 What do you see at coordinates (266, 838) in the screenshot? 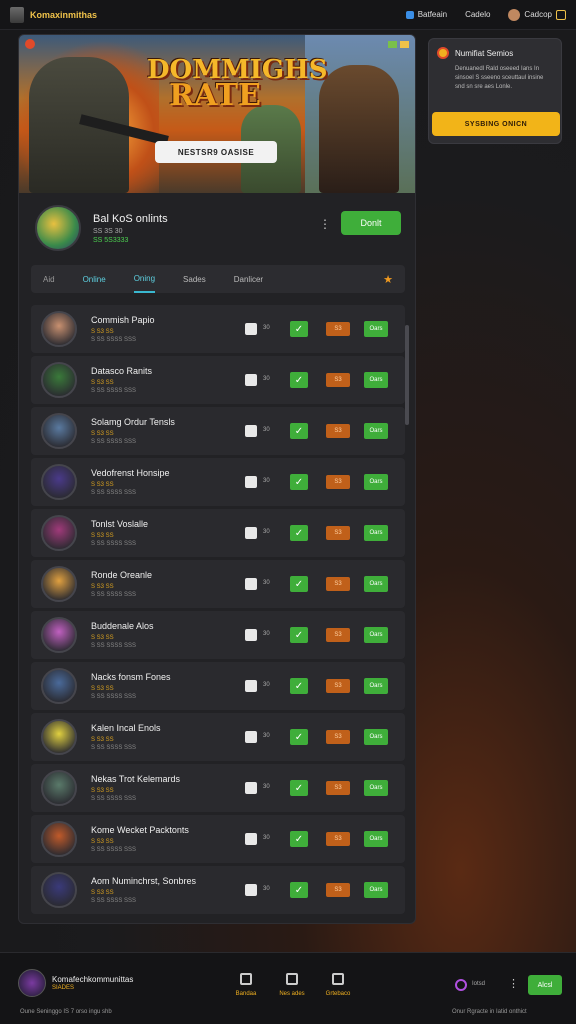
I see `player-count: 30` at bounding box center [266, 838].